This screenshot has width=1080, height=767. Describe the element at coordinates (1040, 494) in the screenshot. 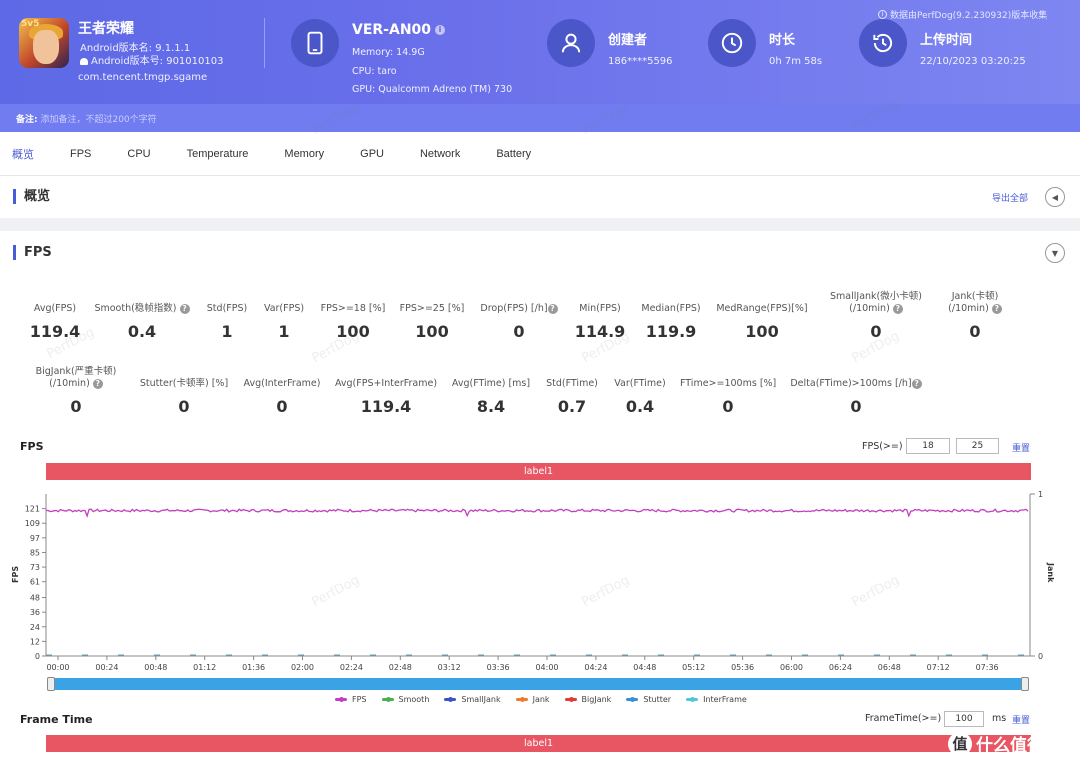

I see `y2-tick-label: 1` at that location.